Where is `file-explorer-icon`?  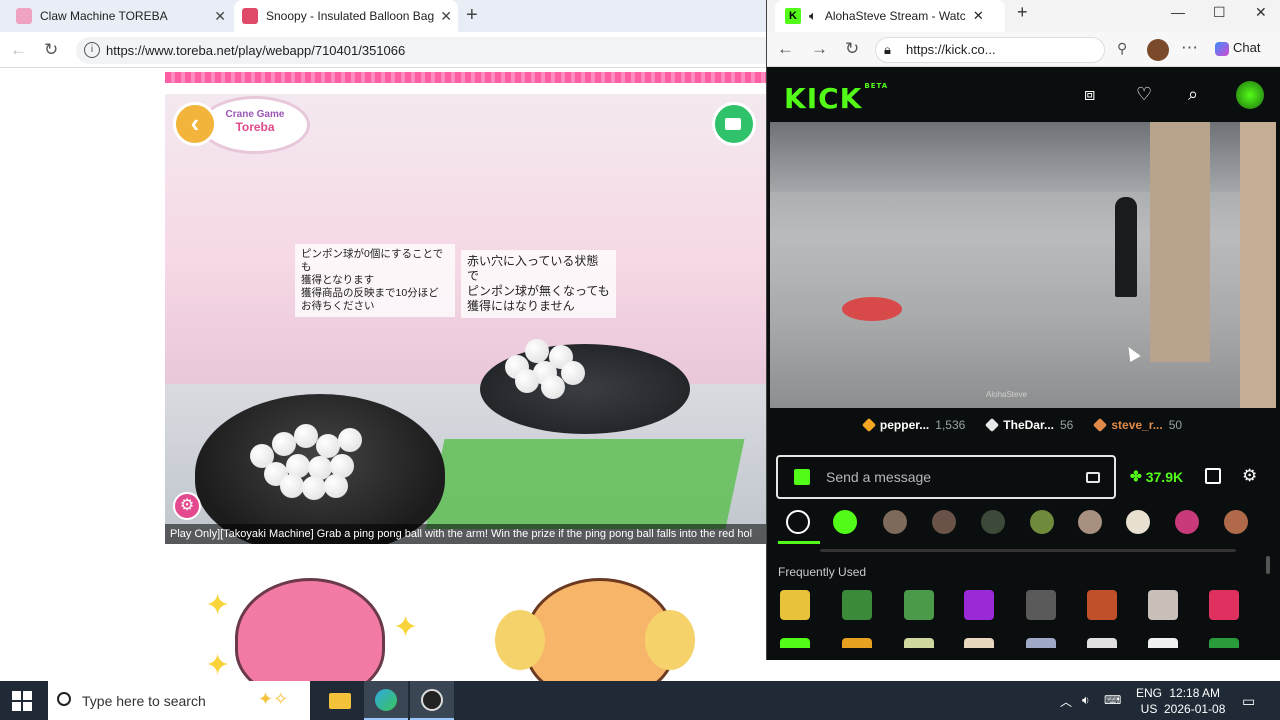
file-explorer-icon is located at coordinates (340, 700).